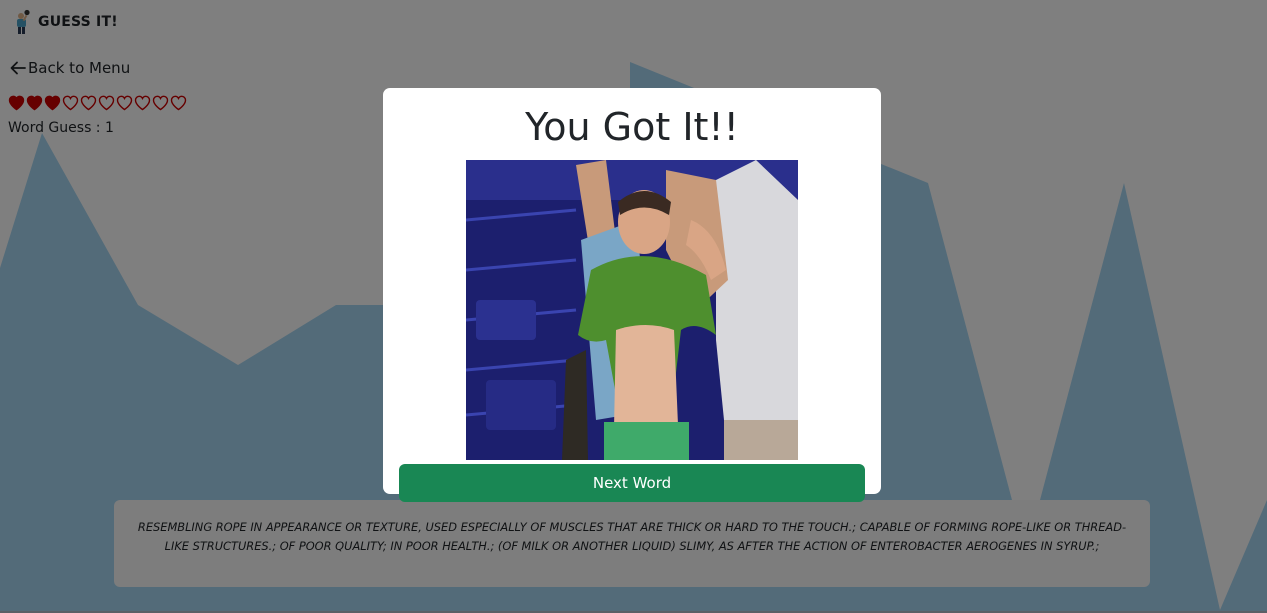 This screenshot has width=1267, height=613. What do you see at coordinates (632, 483) in the screenshot?
I see `next-word-button: Next Word` at bounding box center [632, 483].